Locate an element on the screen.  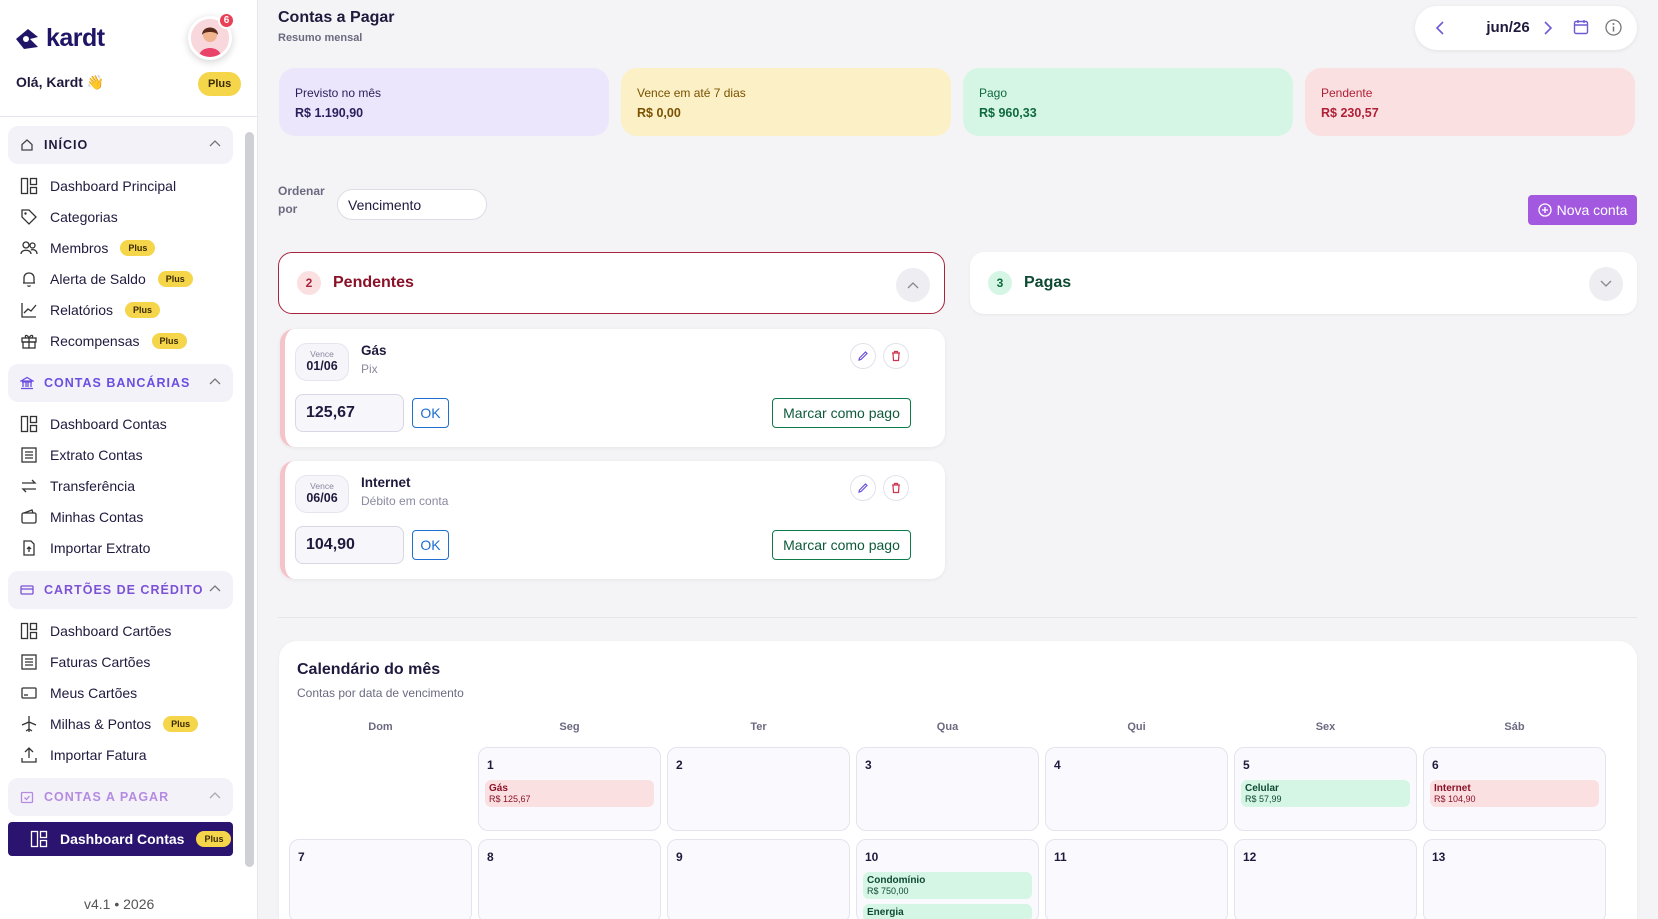
calendar-day: 9 is located at coordinates (758, 879).